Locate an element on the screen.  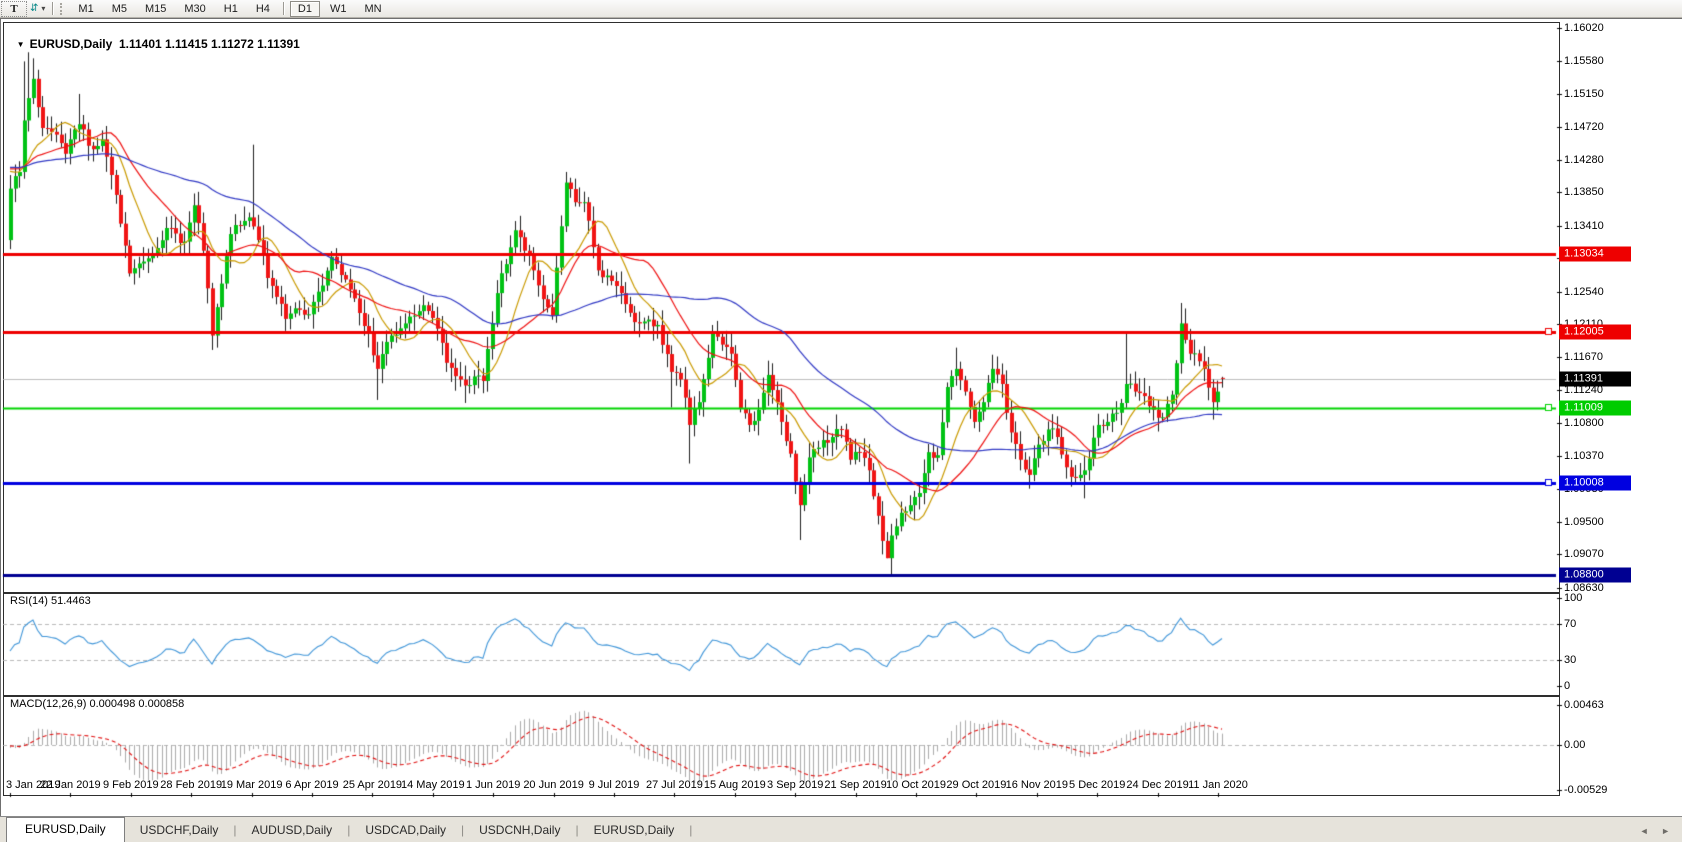
rsi-axis-tick: 70 is located at coordinates (1570, 624).